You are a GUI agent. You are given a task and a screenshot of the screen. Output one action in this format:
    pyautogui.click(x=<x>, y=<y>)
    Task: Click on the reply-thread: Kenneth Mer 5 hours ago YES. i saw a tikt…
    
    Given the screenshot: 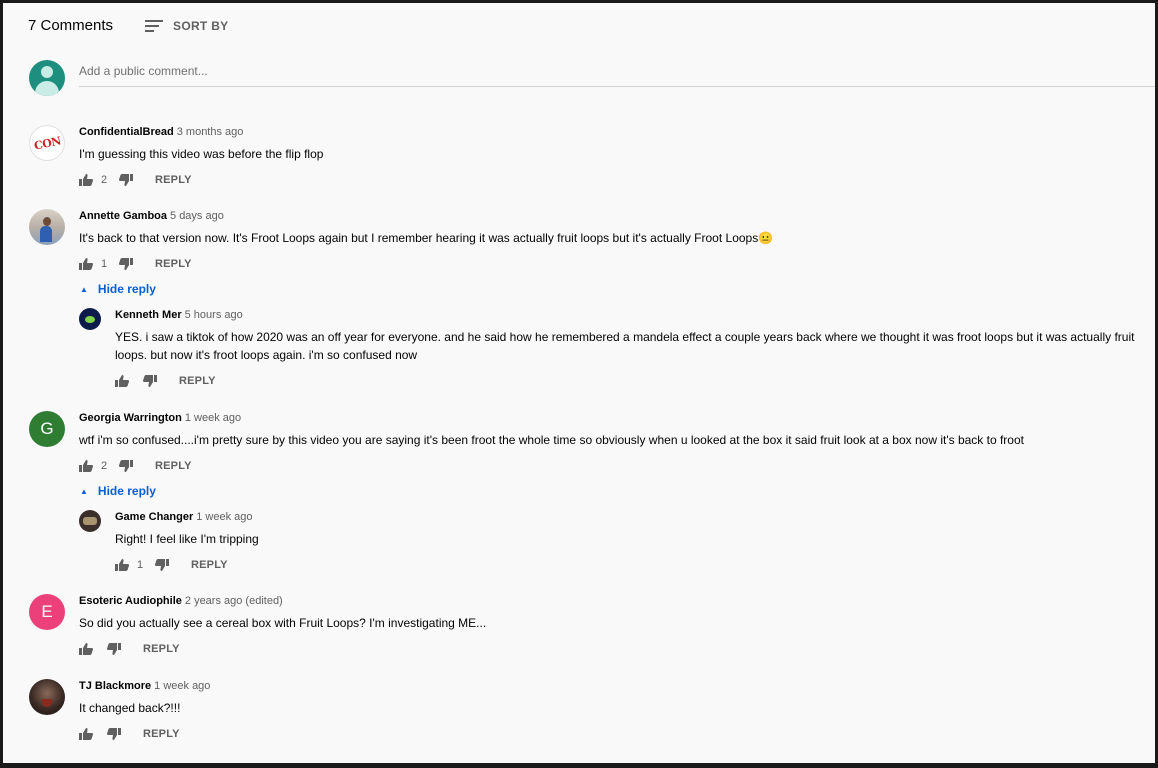 What is the action you would take?
    pyautogui.click(x=609, y=348)
    